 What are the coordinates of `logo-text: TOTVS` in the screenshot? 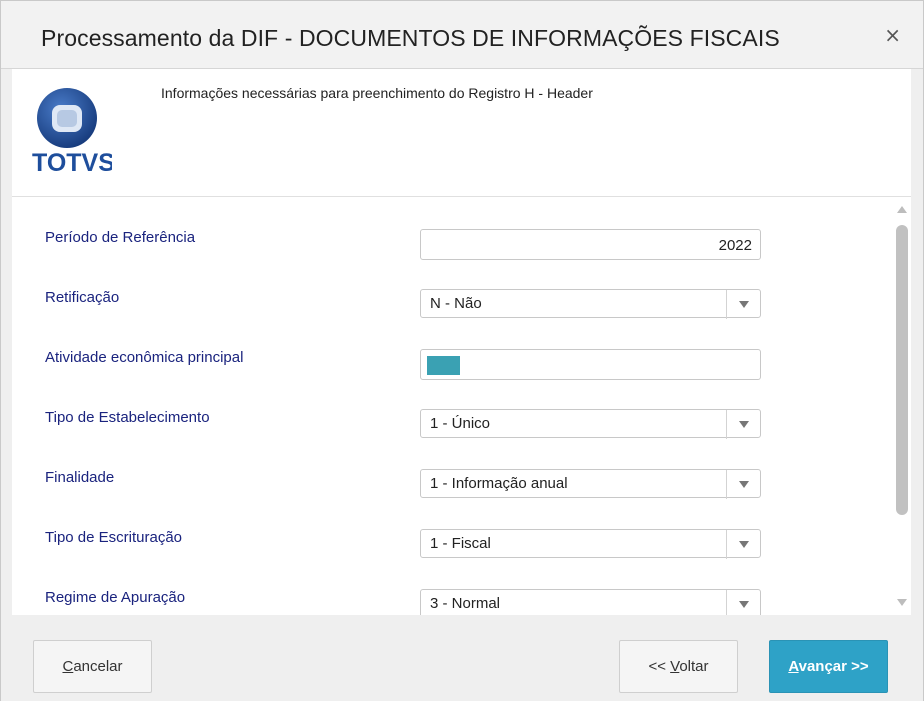 It's located at (72, 163).